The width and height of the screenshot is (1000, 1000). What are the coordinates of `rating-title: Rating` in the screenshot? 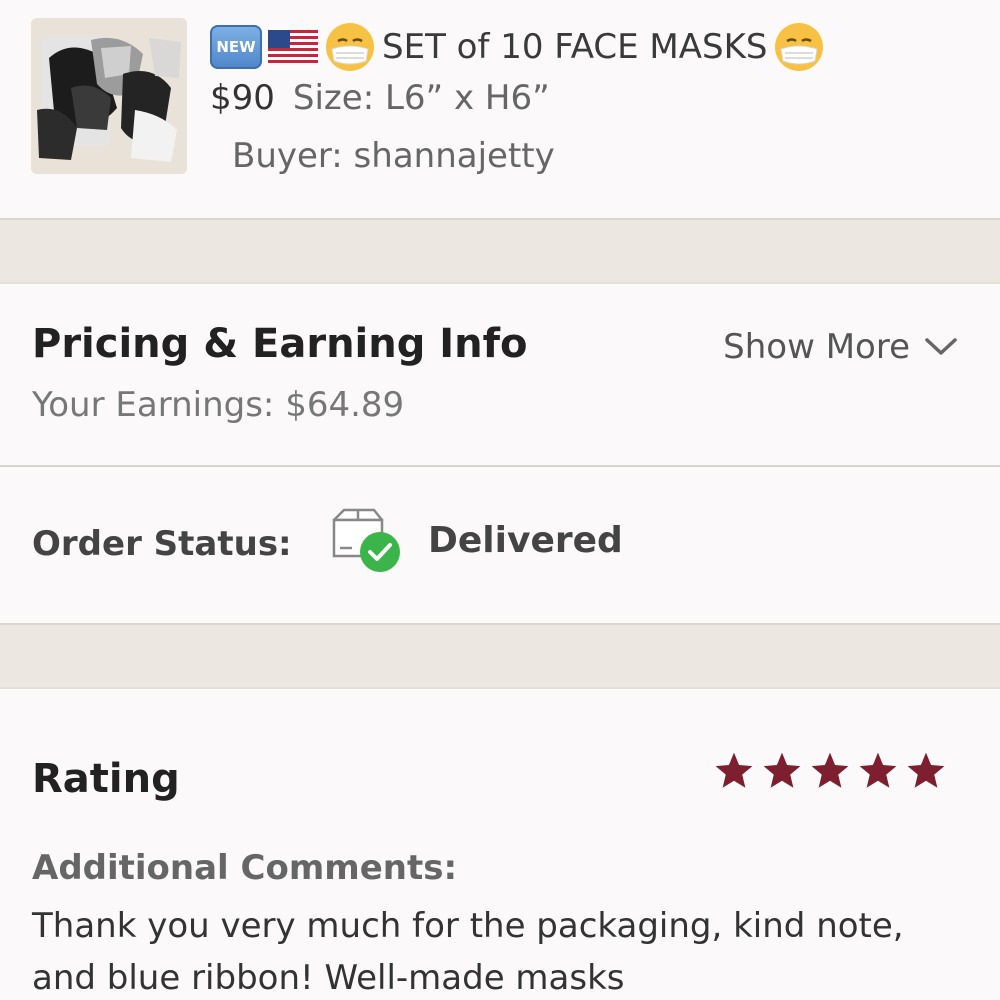 It's located at (106, 779).